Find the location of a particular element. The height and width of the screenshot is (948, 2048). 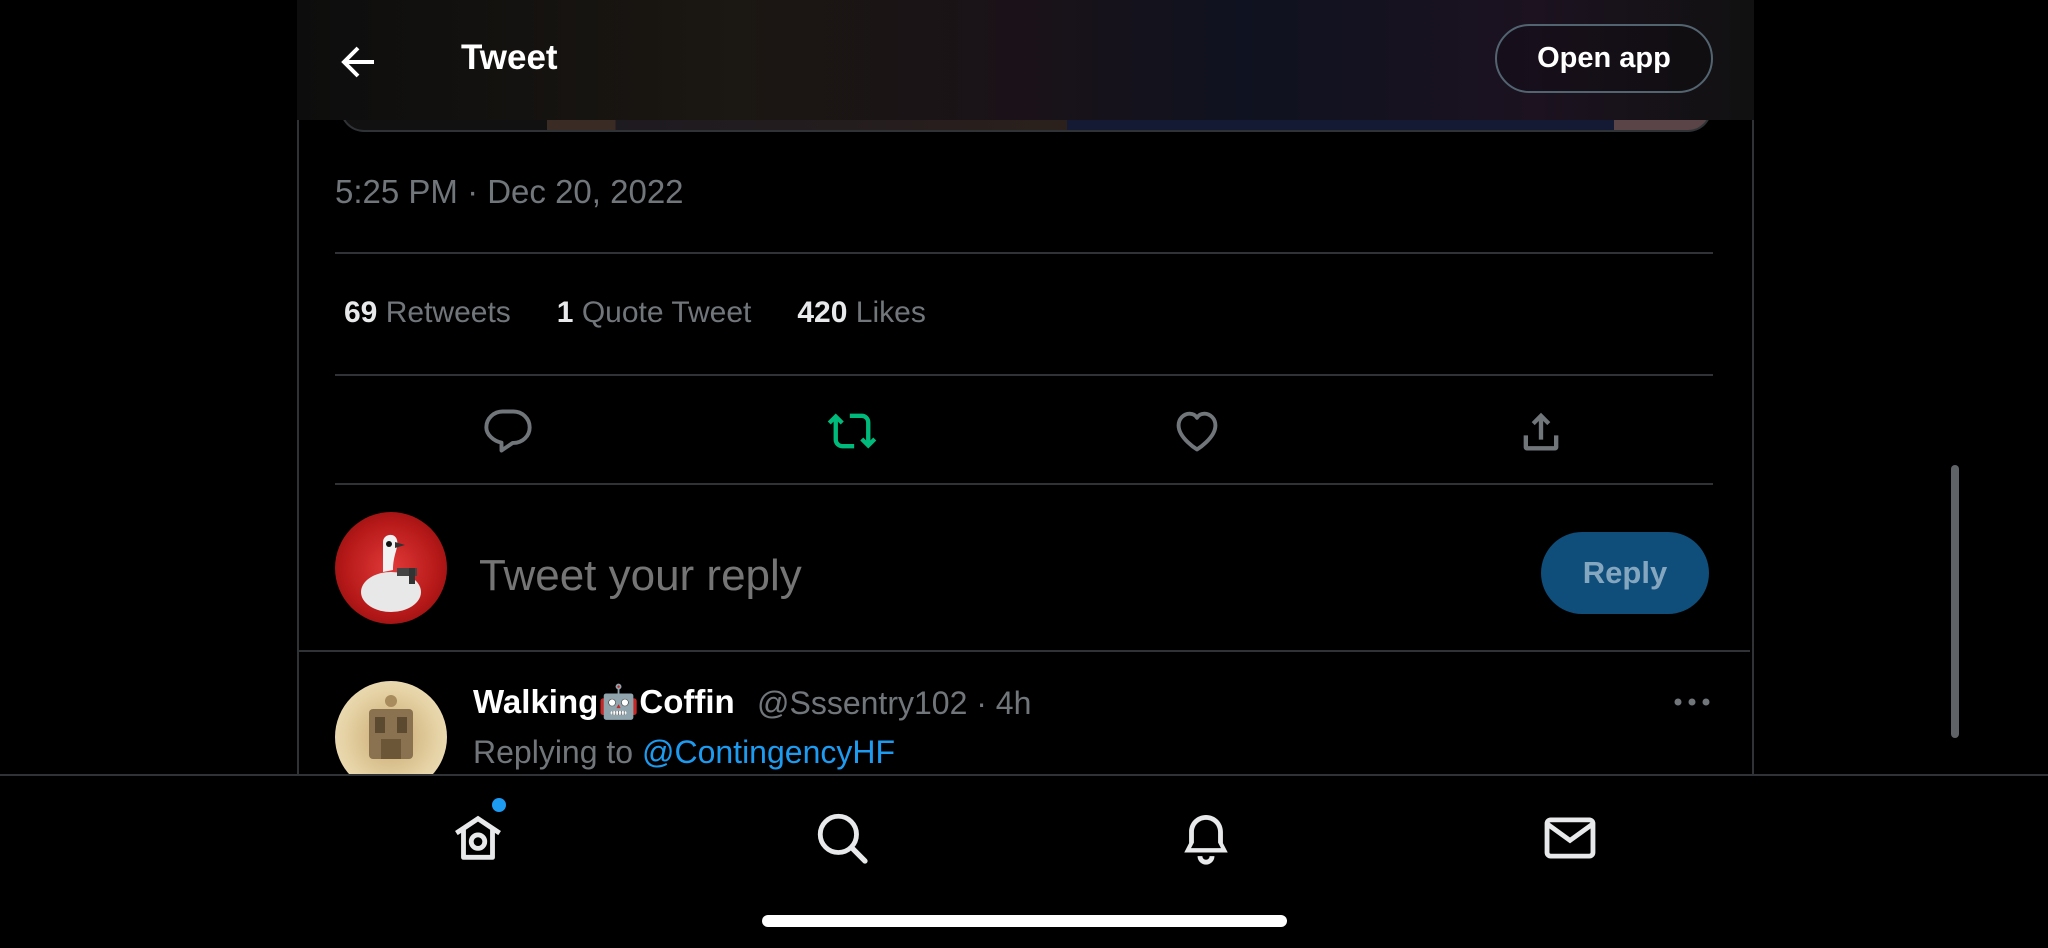

share-icon is located at coordinates (1541, 431).